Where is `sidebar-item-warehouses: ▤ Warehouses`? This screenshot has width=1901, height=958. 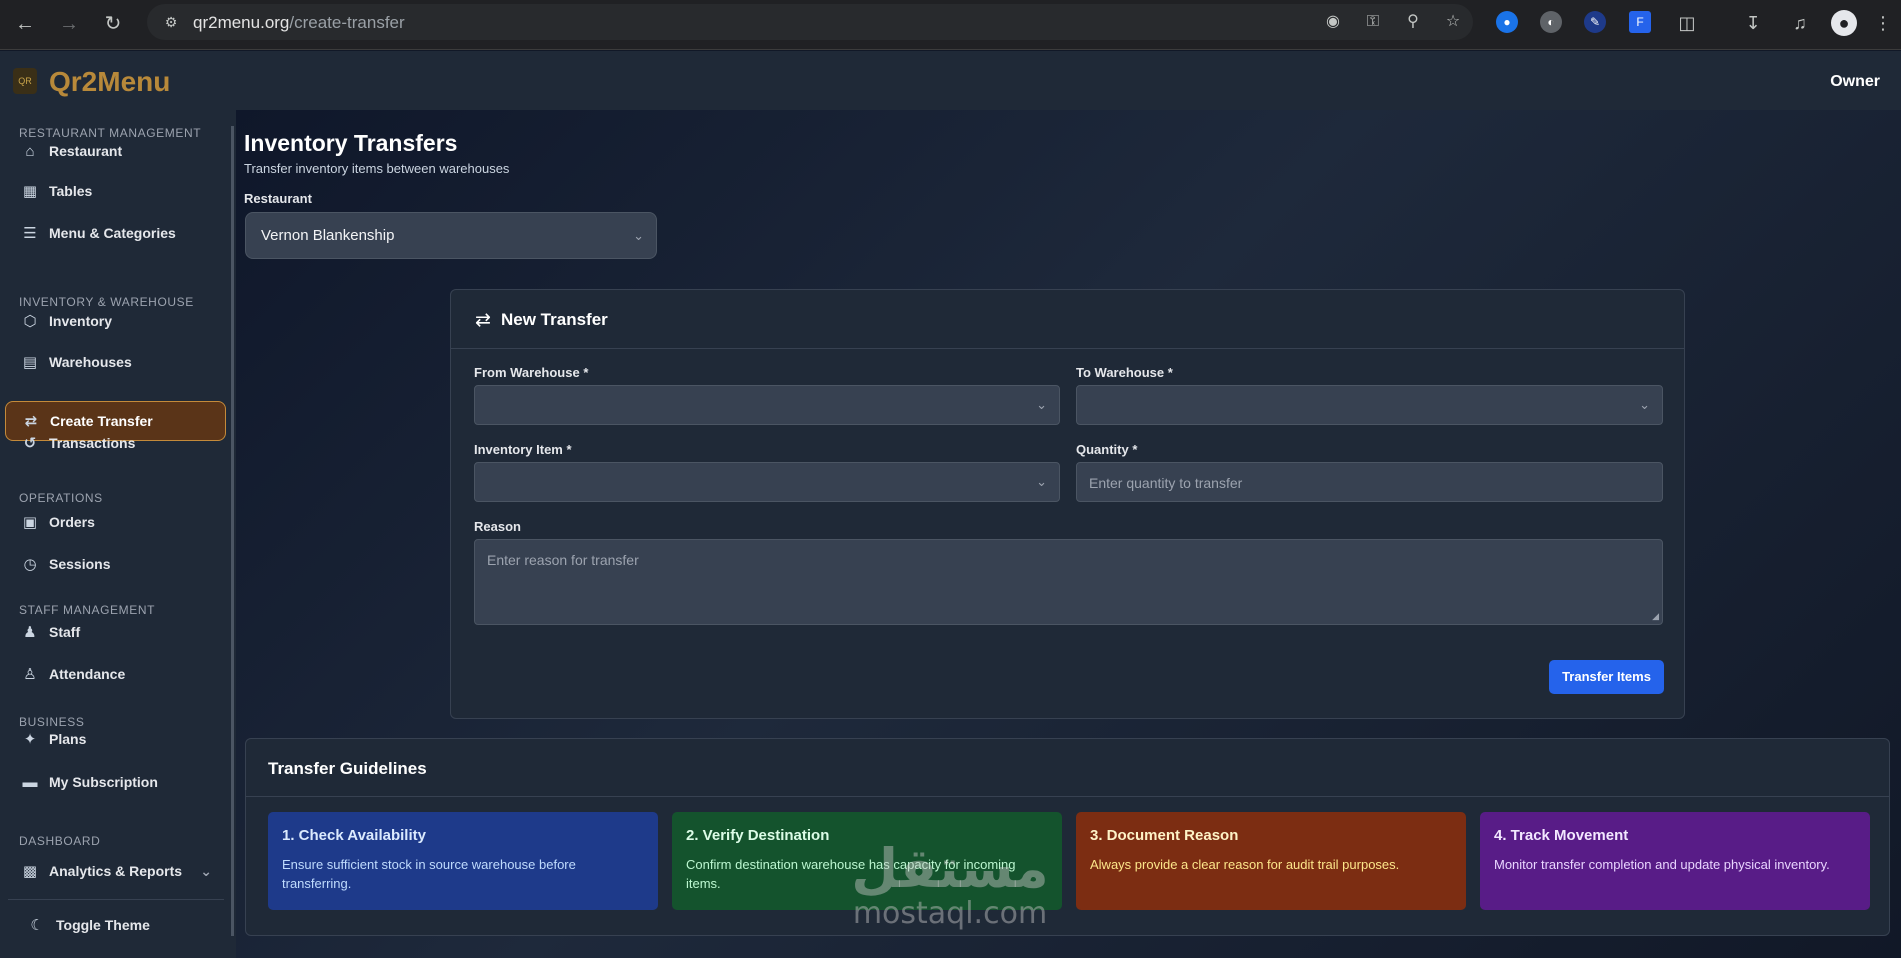 sidebar-item-warehouses: ▤ Warehouses is located at coordinates (115, 362).